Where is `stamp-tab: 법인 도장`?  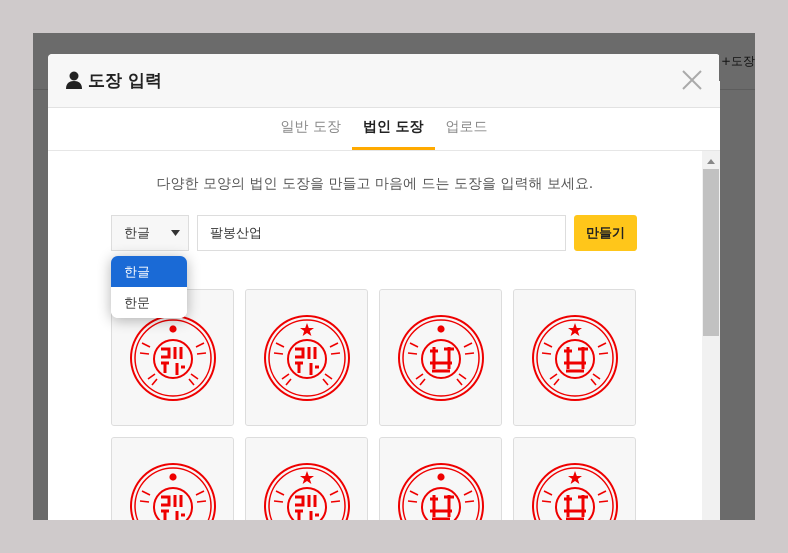 stamp-tab: 법인 도장 is located at coordinates (393, 134).